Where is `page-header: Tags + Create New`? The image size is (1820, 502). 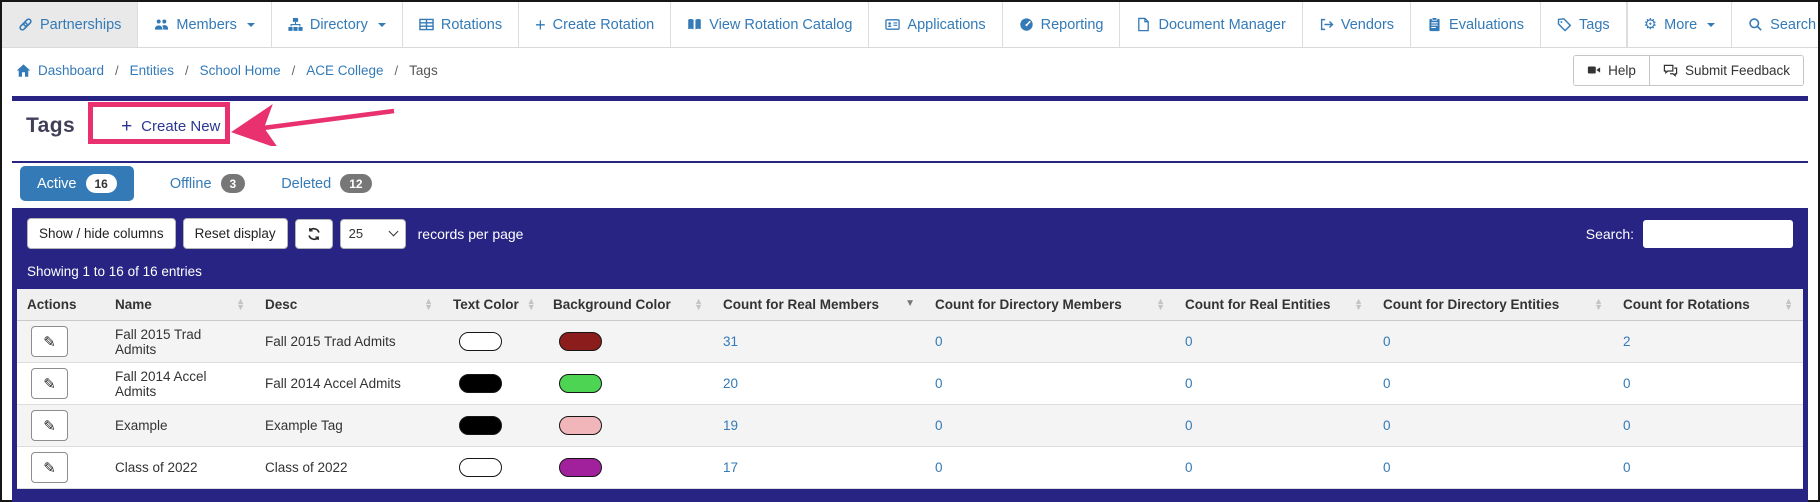
page-header: Tags + Create New is located at coordinates (910, 132).